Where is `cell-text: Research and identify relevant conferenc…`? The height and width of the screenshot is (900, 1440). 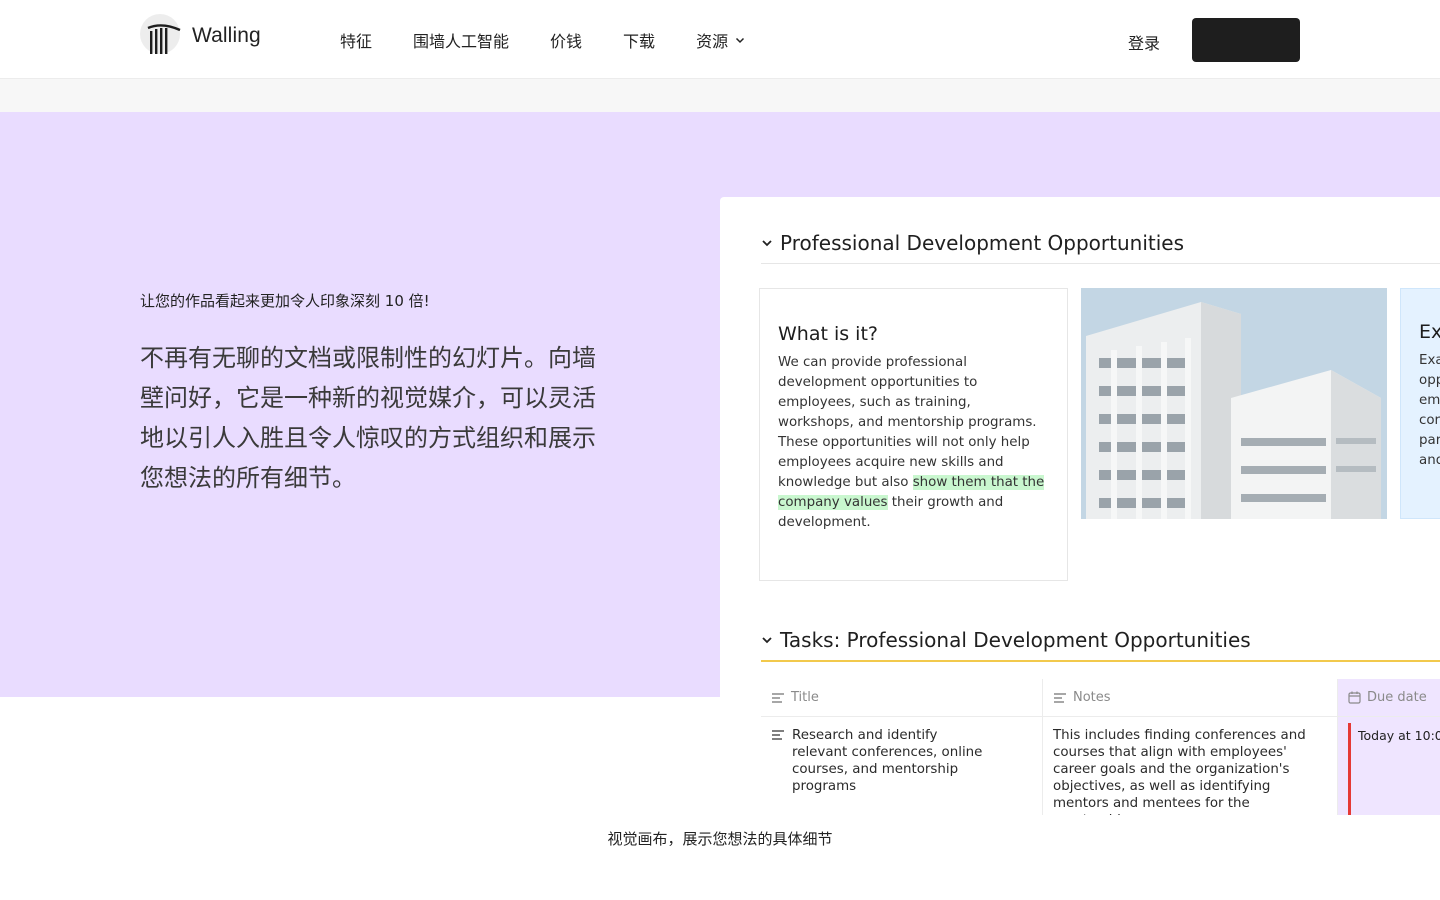
cell-text: Research and identify relevant conferenc… is located at coordinates (887, 761).